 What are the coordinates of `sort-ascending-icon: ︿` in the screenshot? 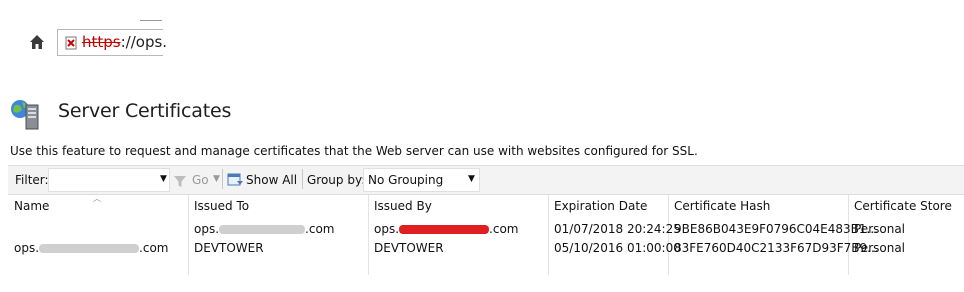 It's located at (97, 198).